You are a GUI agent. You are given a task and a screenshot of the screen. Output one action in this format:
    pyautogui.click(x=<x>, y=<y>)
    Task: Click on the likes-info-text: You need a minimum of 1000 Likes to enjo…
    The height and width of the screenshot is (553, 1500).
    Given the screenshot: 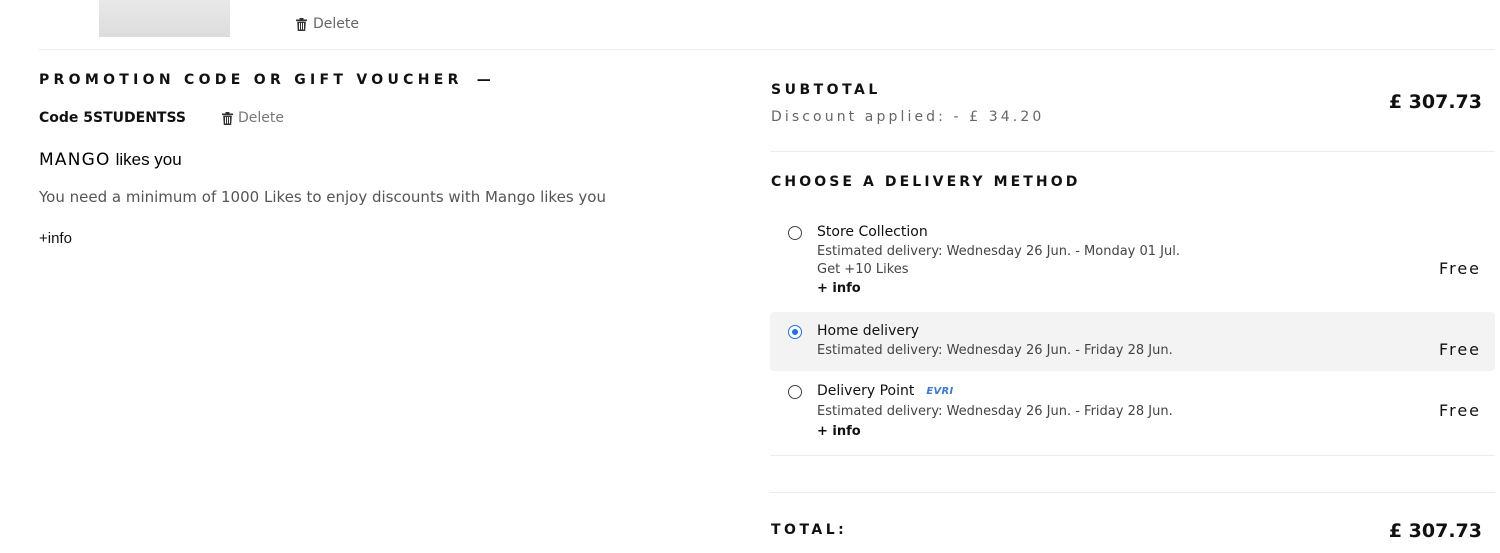 What is the action you would take?
    pyautogui.click(x=322, y=197)
    